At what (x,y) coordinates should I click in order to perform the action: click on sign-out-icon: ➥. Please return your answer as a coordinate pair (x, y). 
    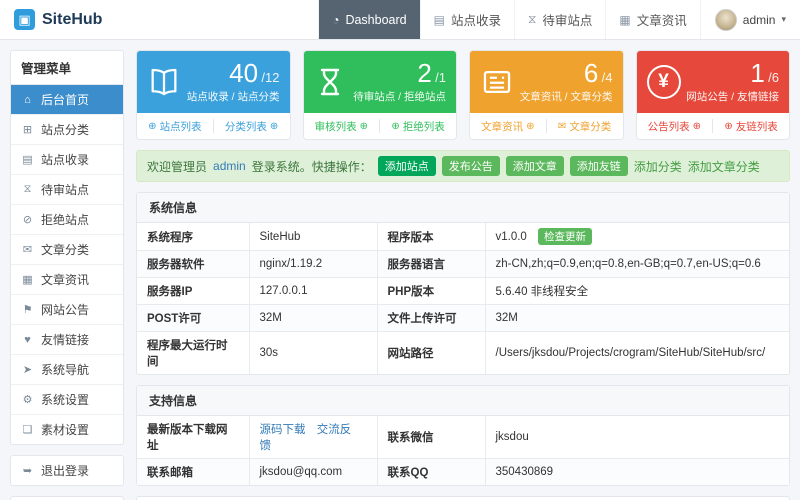
    Looking at the image, I should click on (27, 471).